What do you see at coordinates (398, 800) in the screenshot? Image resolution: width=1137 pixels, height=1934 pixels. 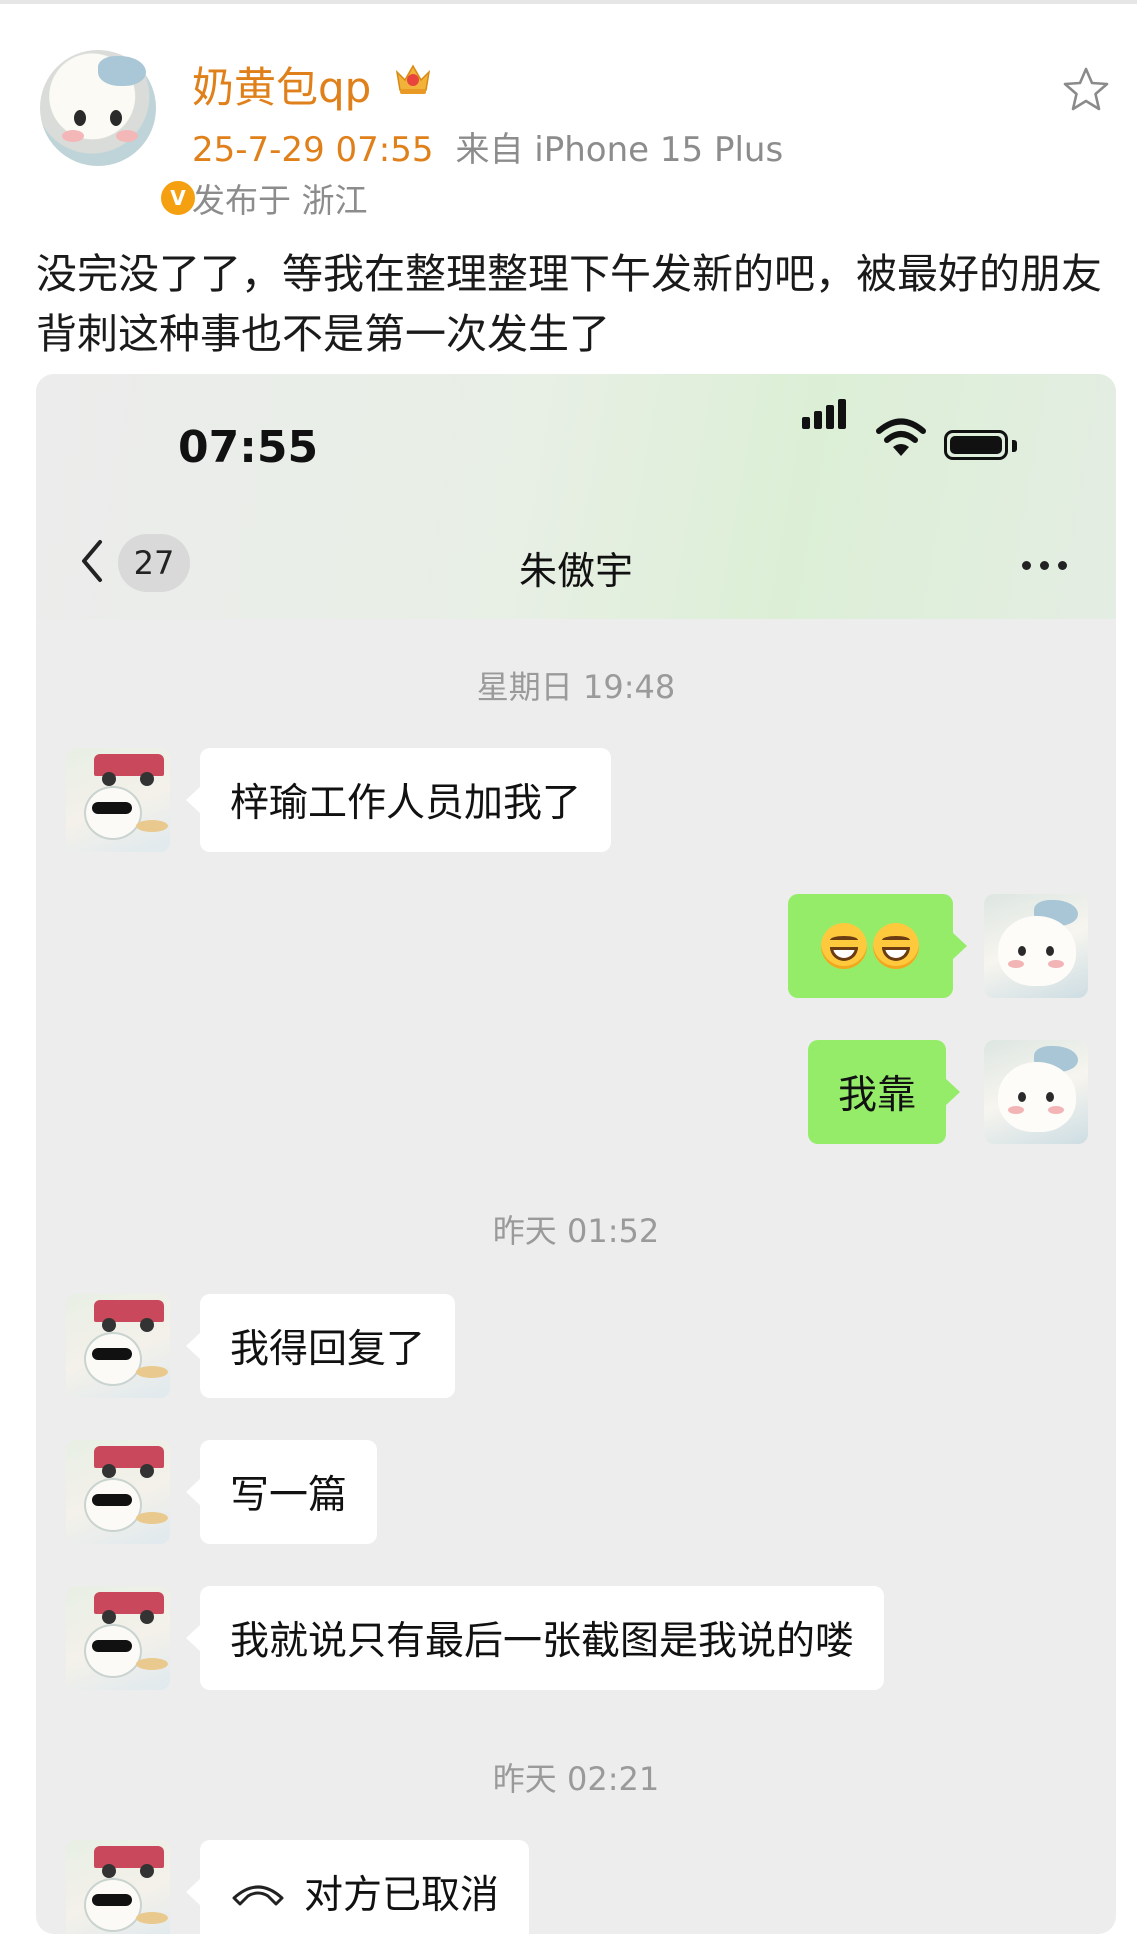 I see `message-bubble: 梓瑜工作人员加我了` at bounding box center [398, 800].